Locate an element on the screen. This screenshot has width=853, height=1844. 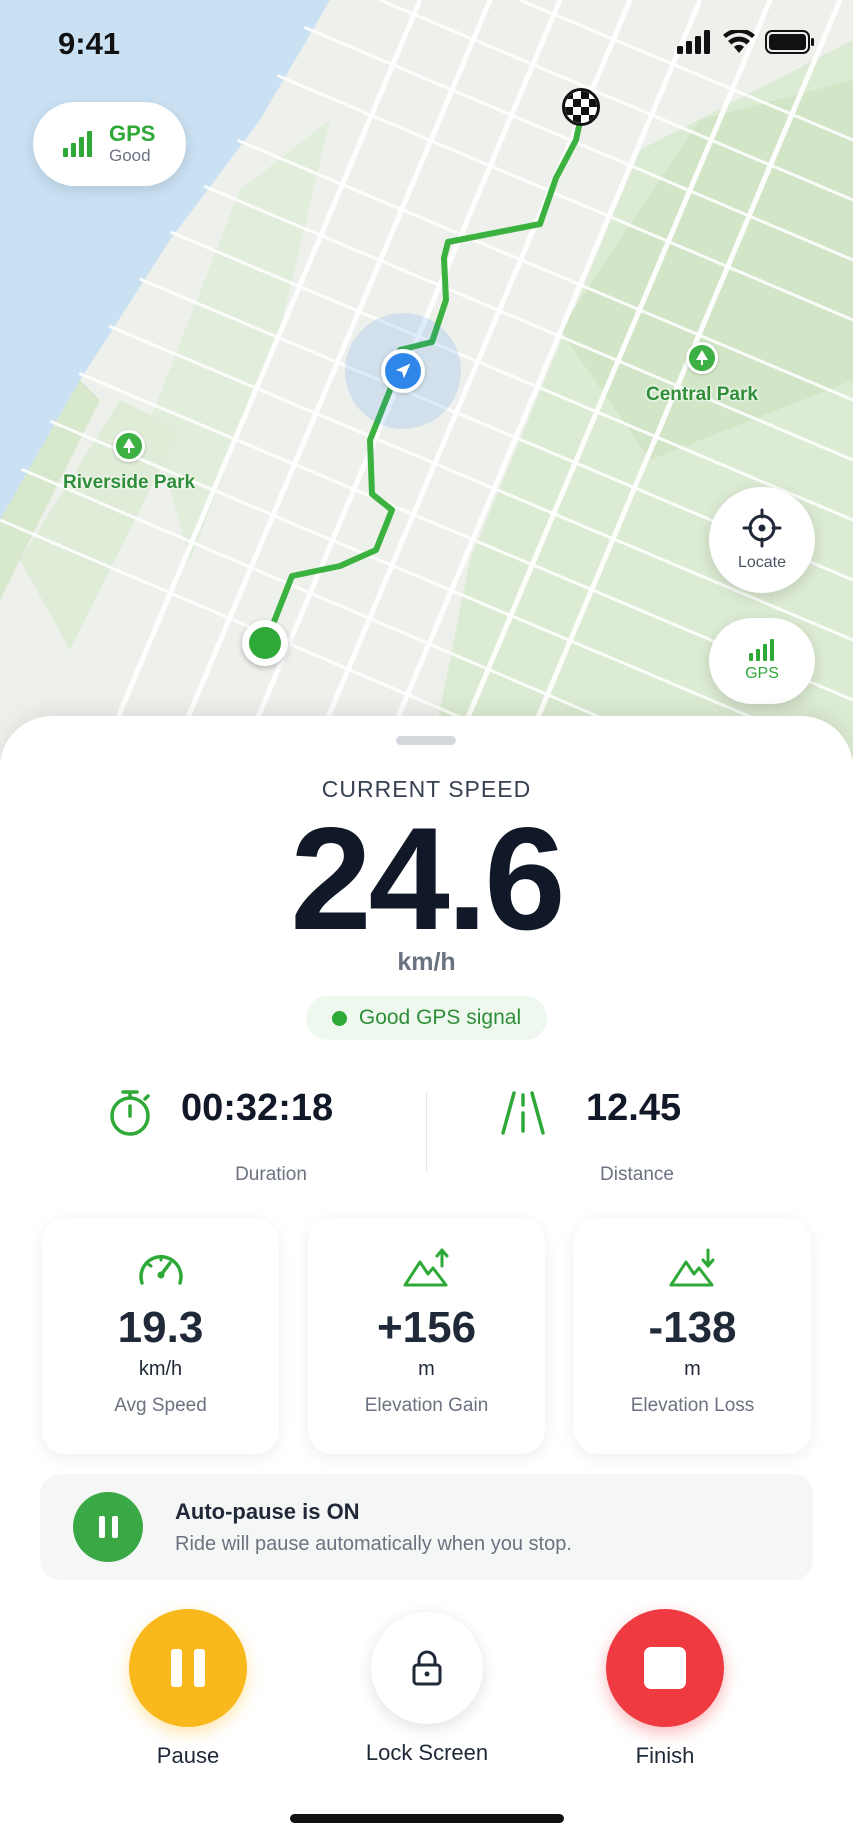
gps-button-label: GPS is located at coordinates (762, 673).